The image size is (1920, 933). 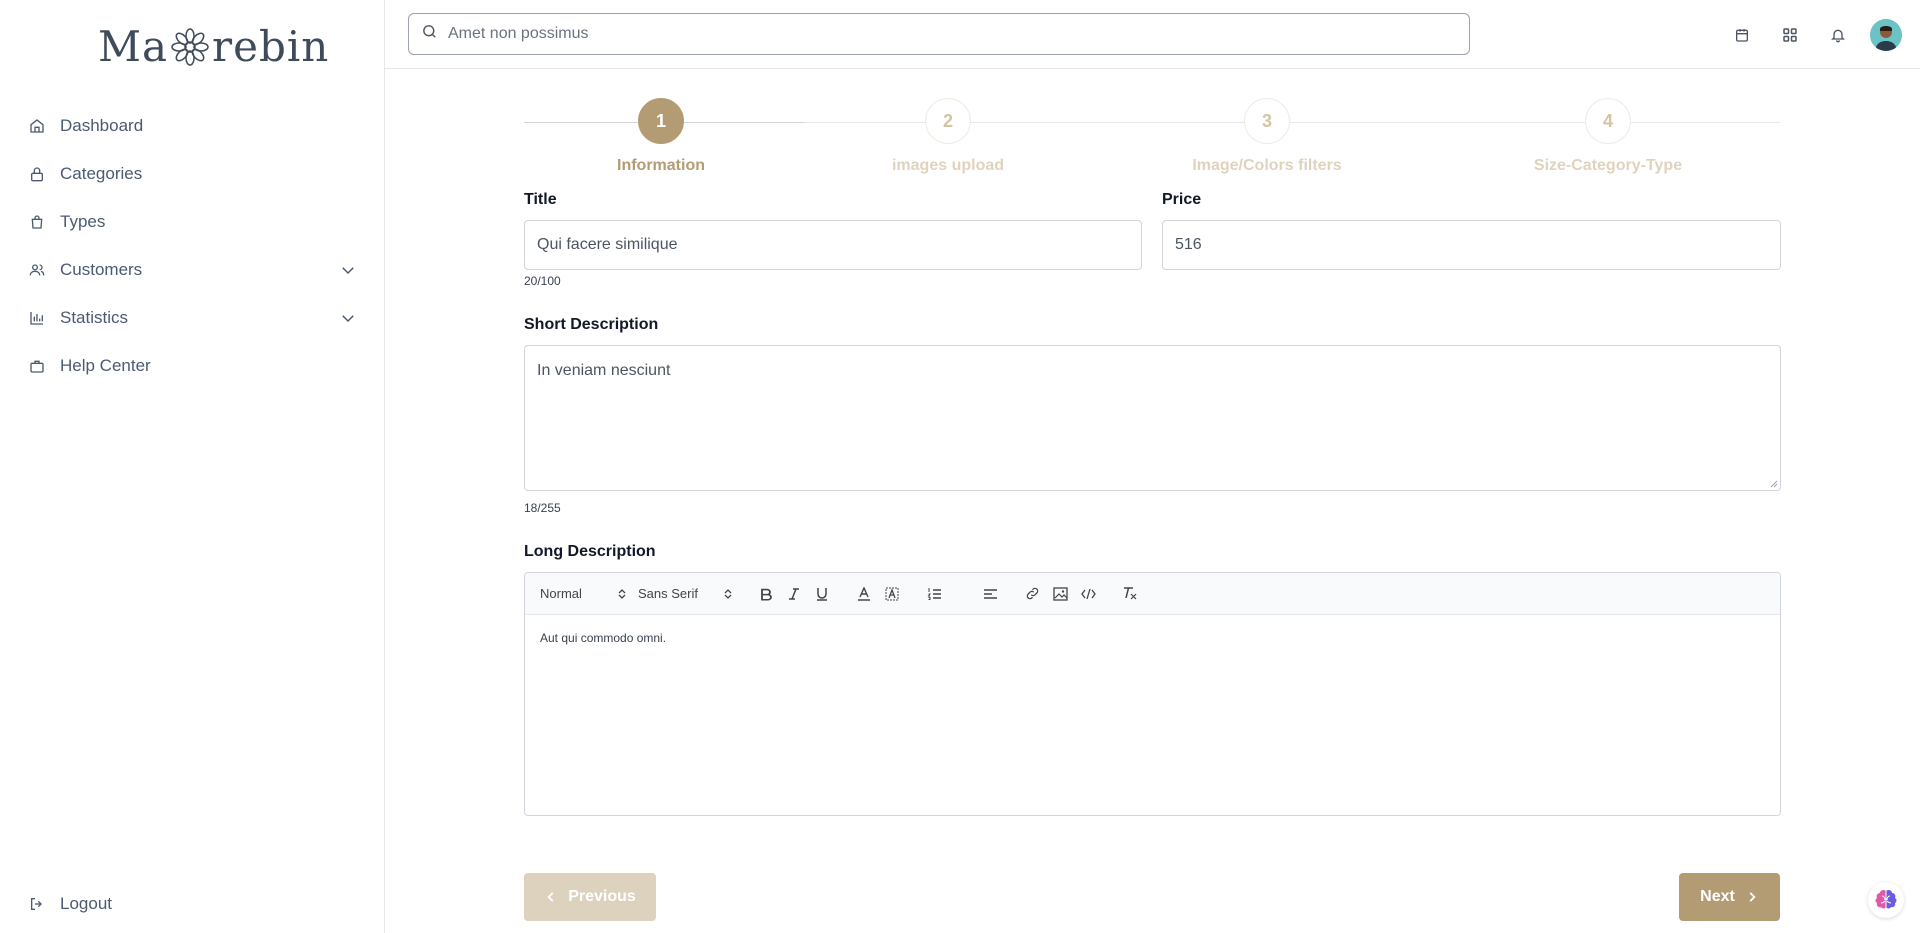 What do you see at coordinates (1130, 594) in the screenshot?
I see `clear-formatting-icon` at bounding box center [1130, 594].